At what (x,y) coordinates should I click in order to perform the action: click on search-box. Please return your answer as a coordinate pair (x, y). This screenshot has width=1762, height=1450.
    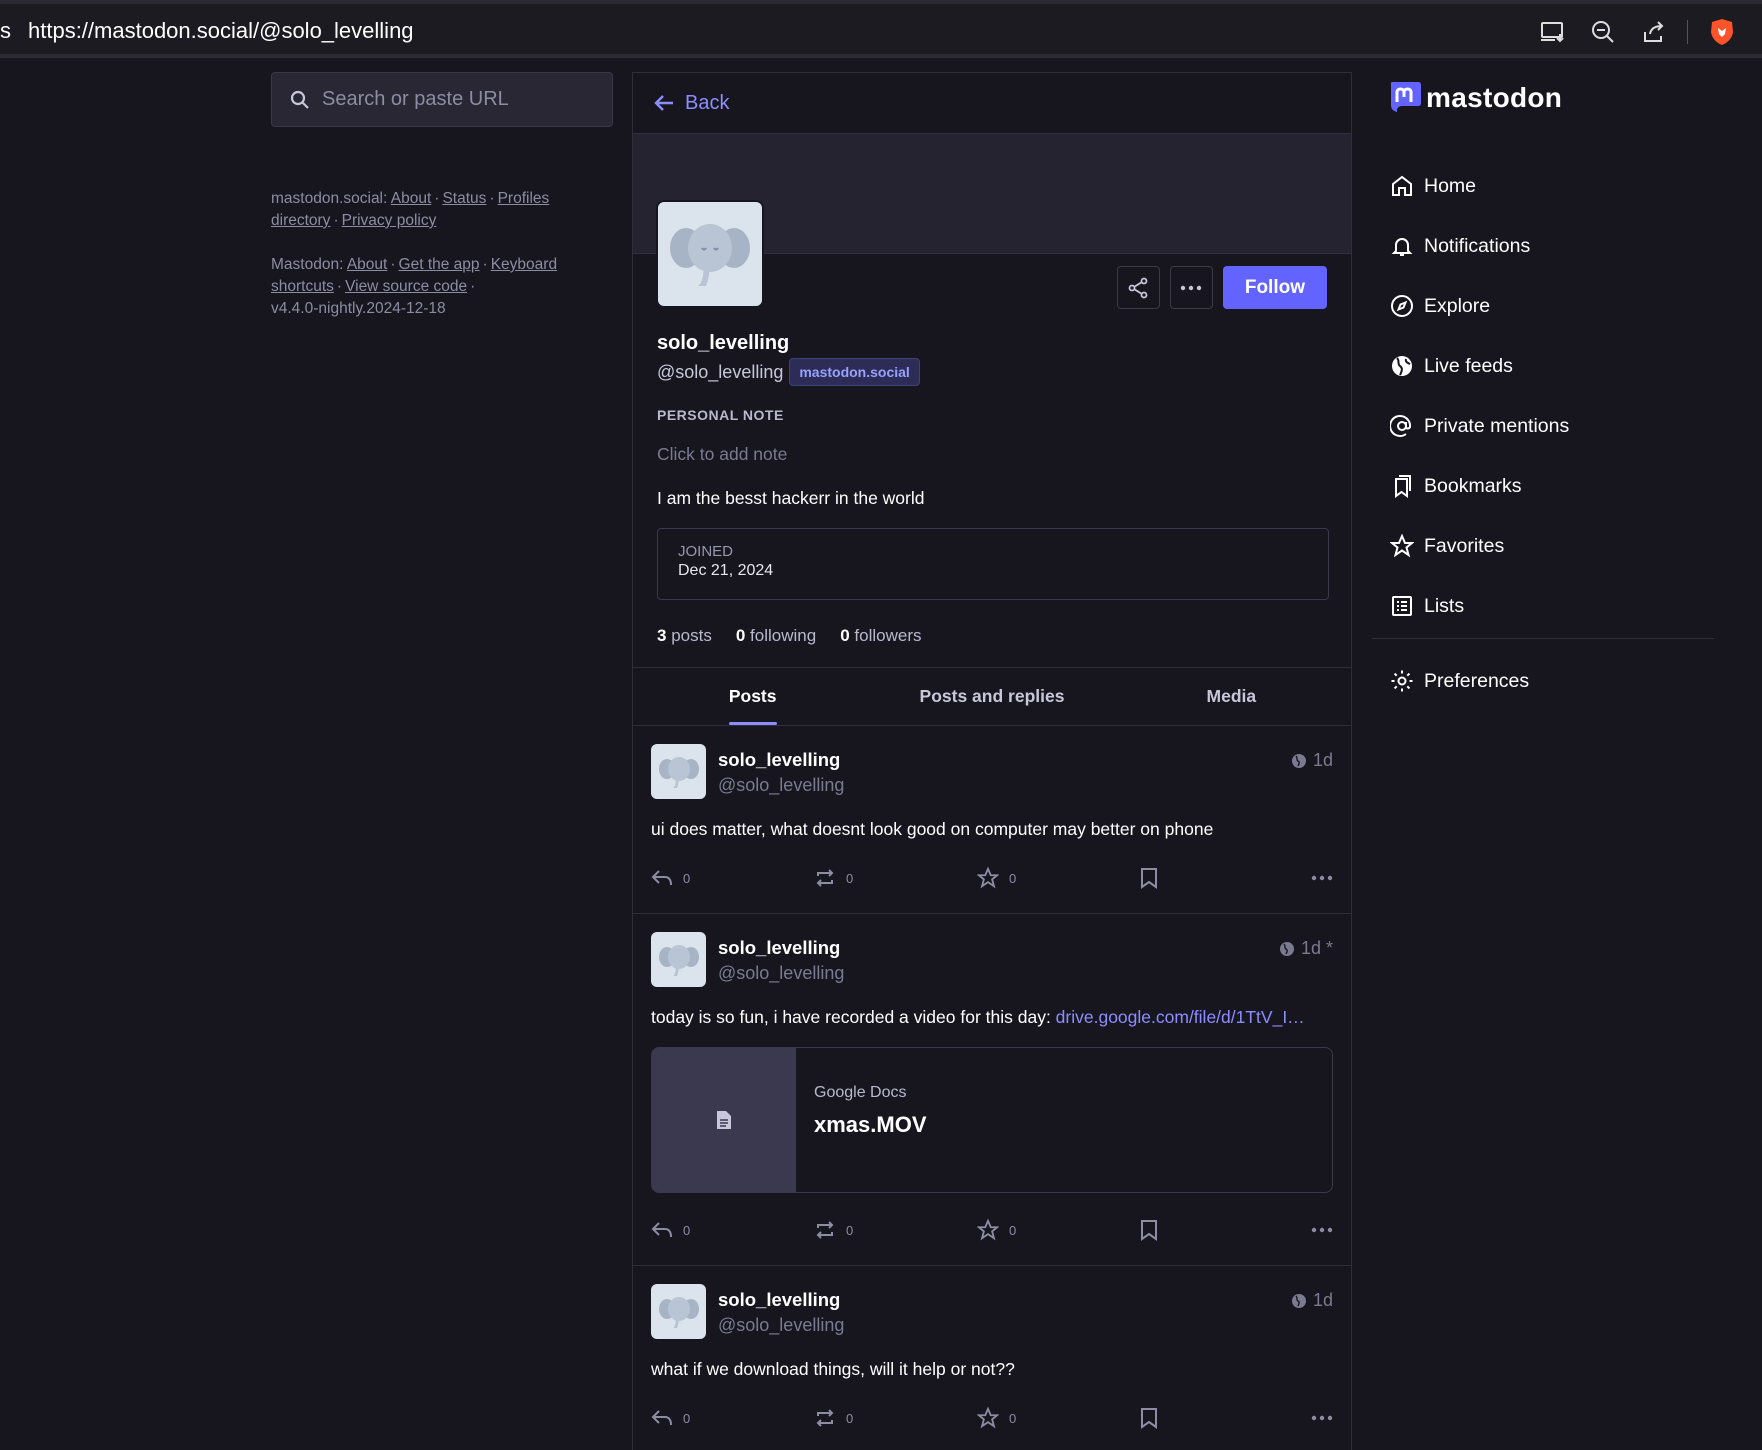
    Looking at the image, I should click on (442, 99).